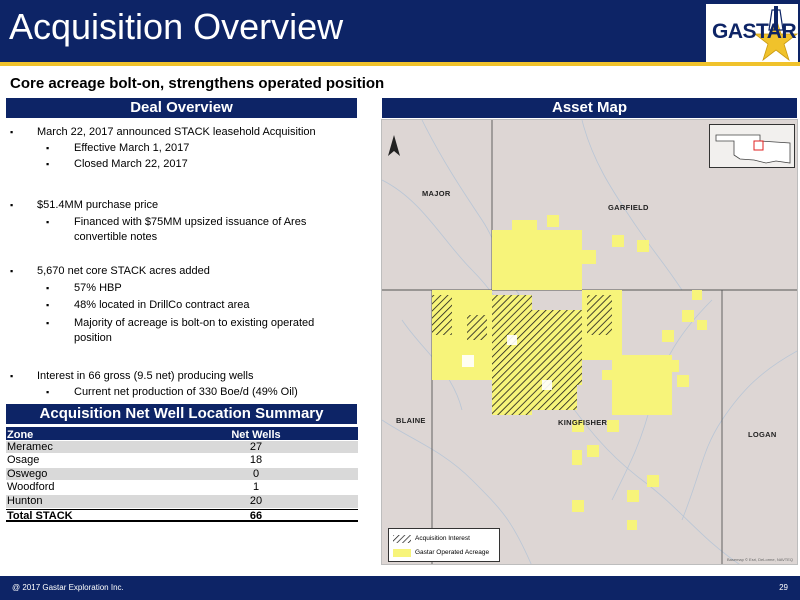 Image resolution: width=800 pixels, height=600 pixels. Describe the element at coordinates (182, 447) in the screenshot. I see `table-row: Meramec 27` at that location.